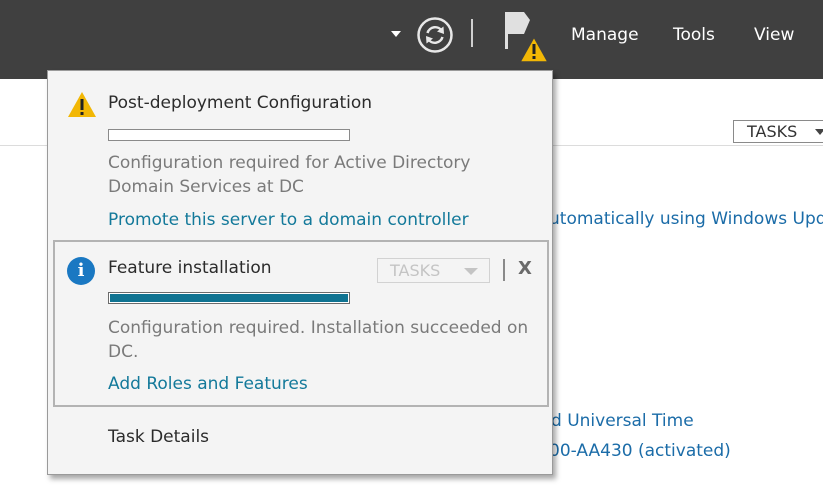 The height and width of the screenshot is (500, 823). I want to click on add-roles-features-link: Add Roles and Features, so click(208, 384).